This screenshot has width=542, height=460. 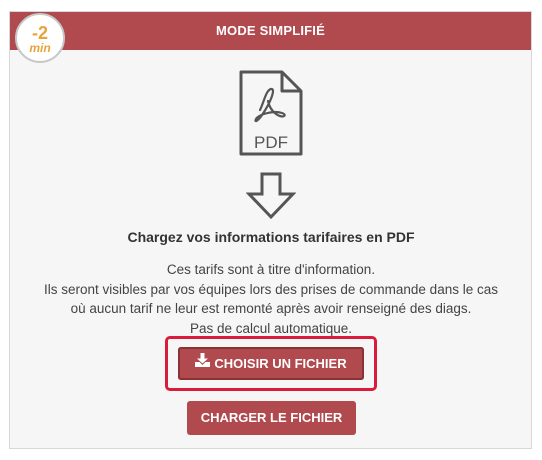 I want to click on choose-file-button: CHOISIR UN FICHIER, so click(x=271, y=363).